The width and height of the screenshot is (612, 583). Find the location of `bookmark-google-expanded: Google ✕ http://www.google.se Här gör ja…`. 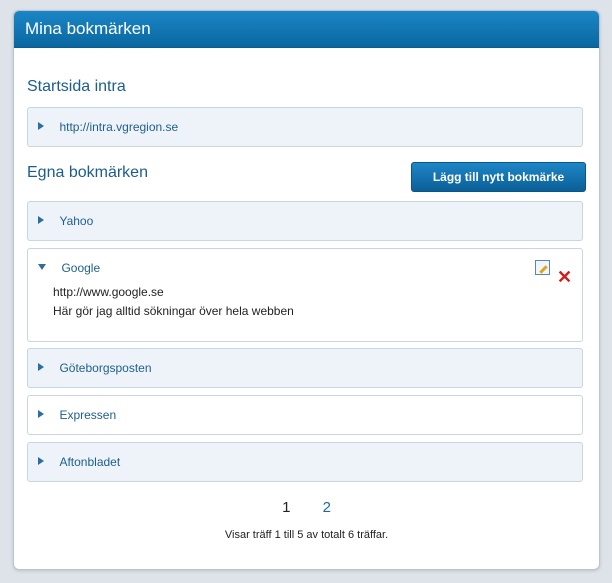

bookmark-google-expanded: Google ✕ http://www.google.se Här gör ja… is located at coordinates (305, 295).